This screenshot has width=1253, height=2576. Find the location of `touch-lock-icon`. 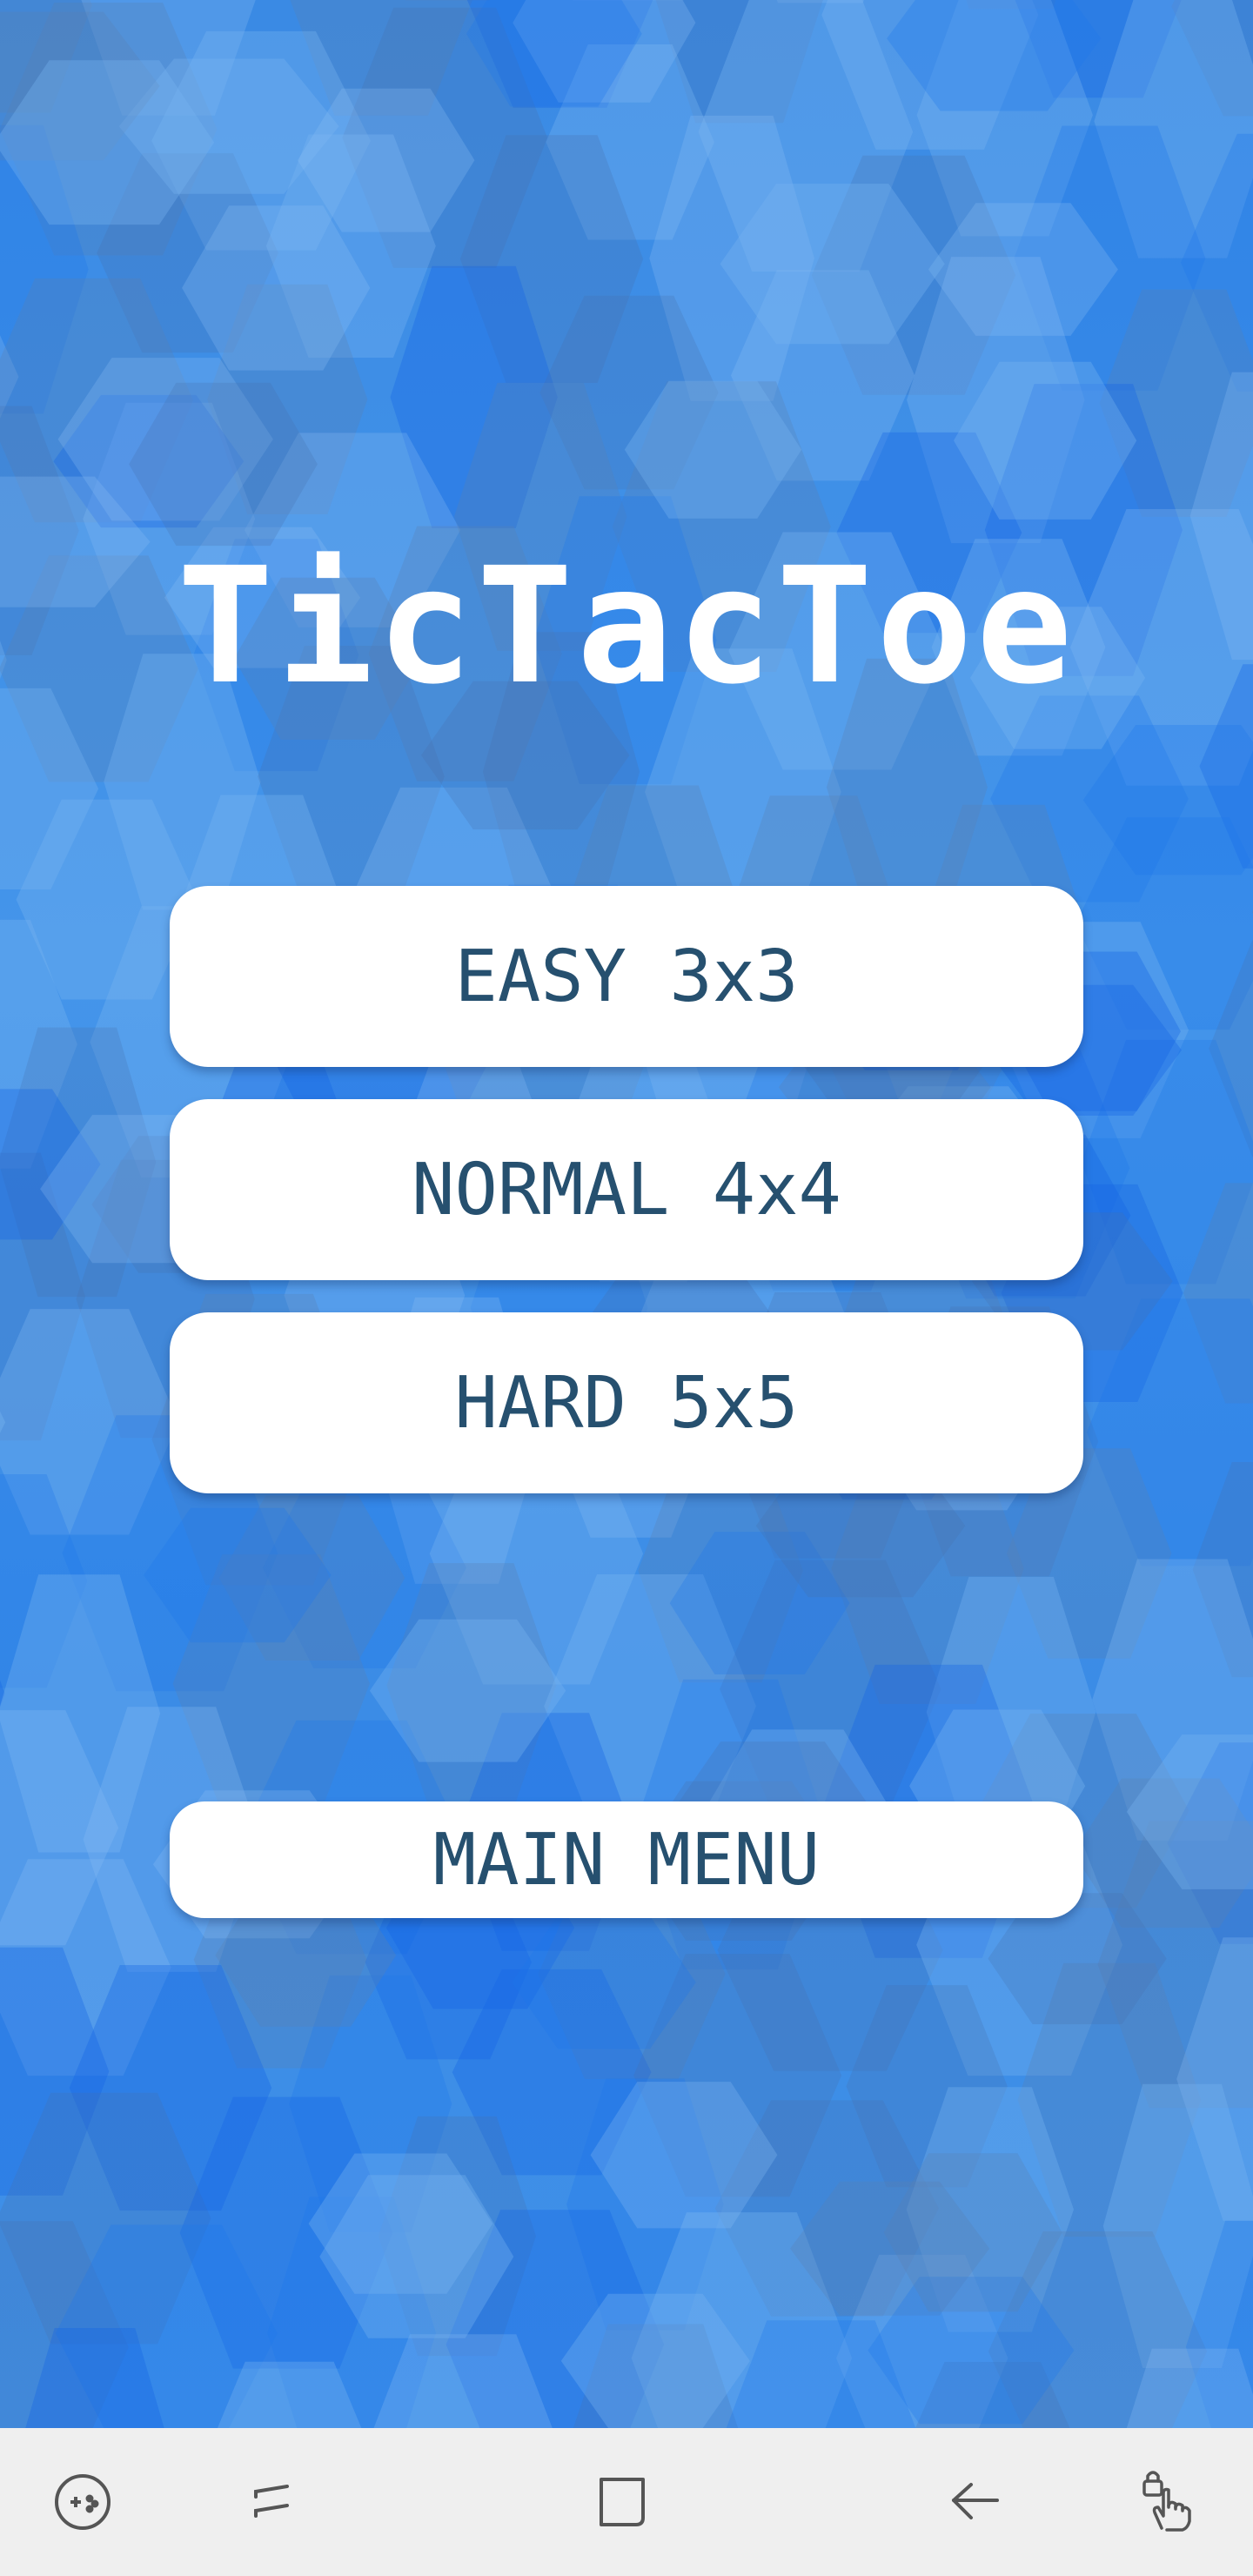

touch-lock-icon is located at coordinates (1166, 2501).